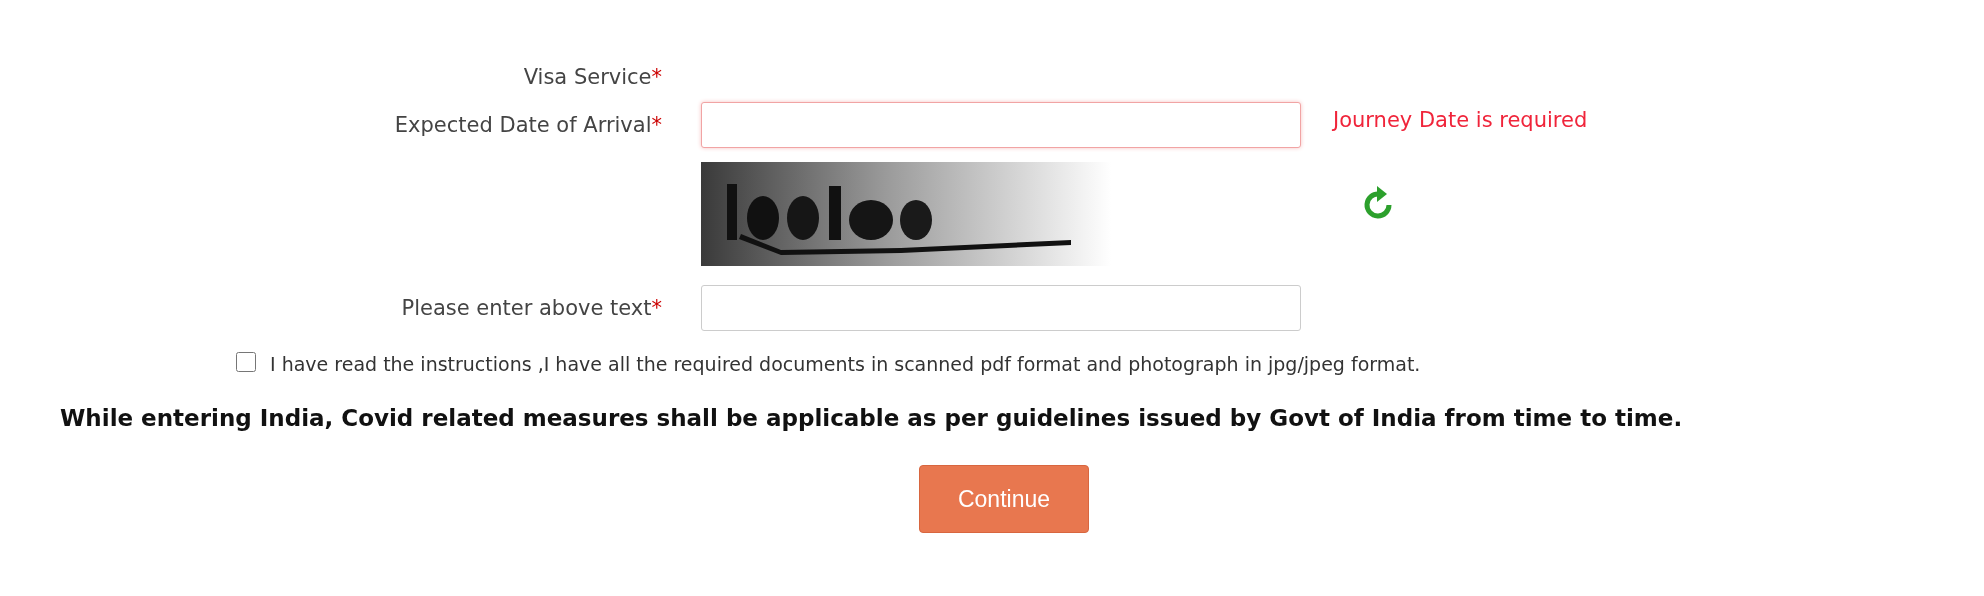 This screenshot has width=1984, height=596. What do you see at coordinates (1004, 499) in the screenshot?
I see `continue-button: Continue` at bounding box center [1004, 499].